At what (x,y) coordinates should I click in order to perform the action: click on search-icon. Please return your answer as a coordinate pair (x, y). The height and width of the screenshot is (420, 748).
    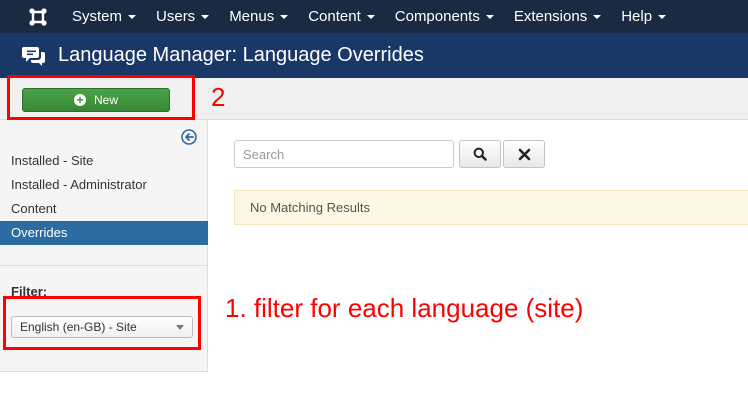
    Looking at the image, I should click on (480, 154).